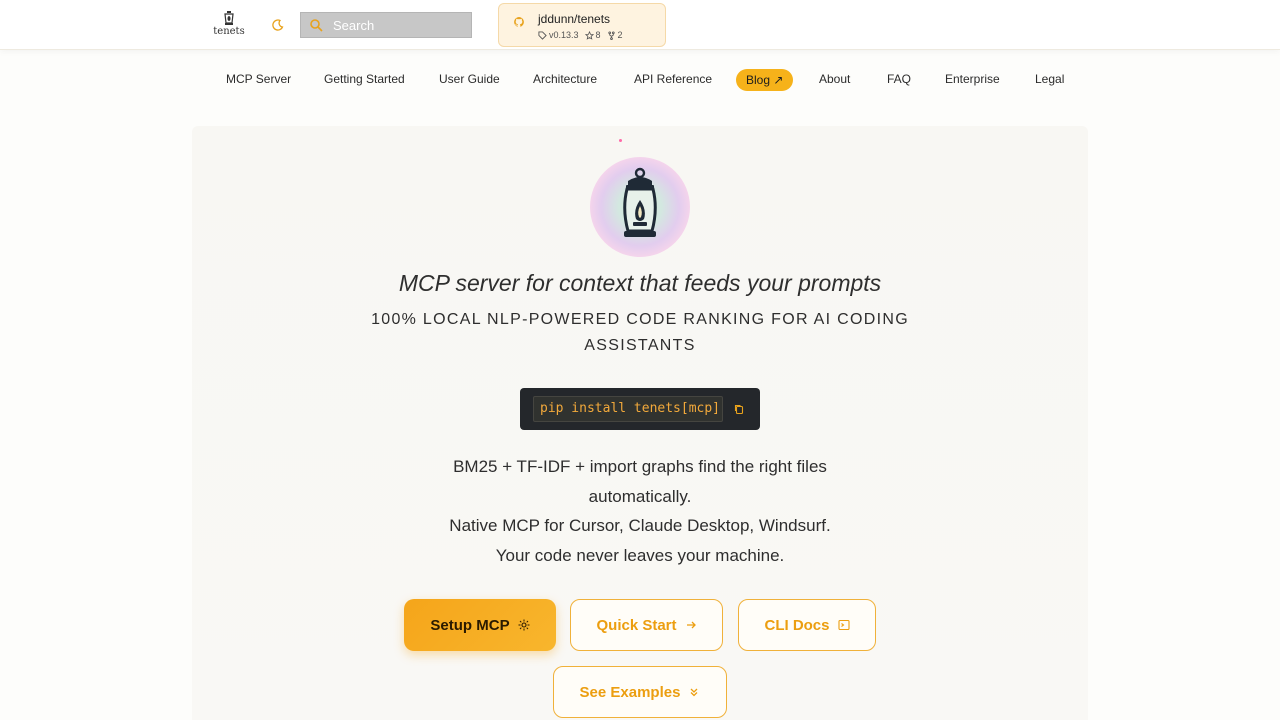  What do you see at coordinates (1049, 81) in the screenshot?
I see `nav-item-legal: Legal` at bounding box center [1049, 81].